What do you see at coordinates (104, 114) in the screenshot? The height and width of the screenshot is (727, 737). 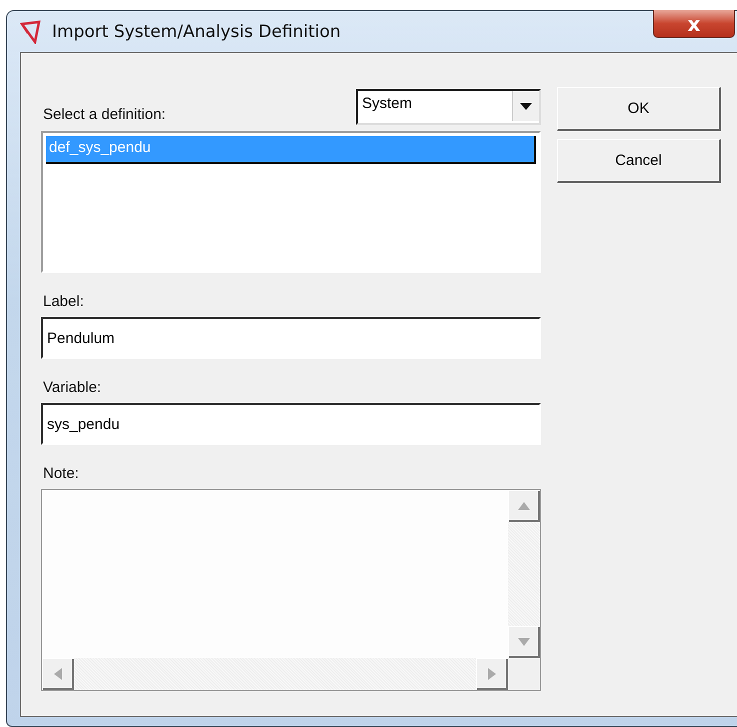 I see `select-definition-label: Select a definition:` at bounding box center [104, 114].